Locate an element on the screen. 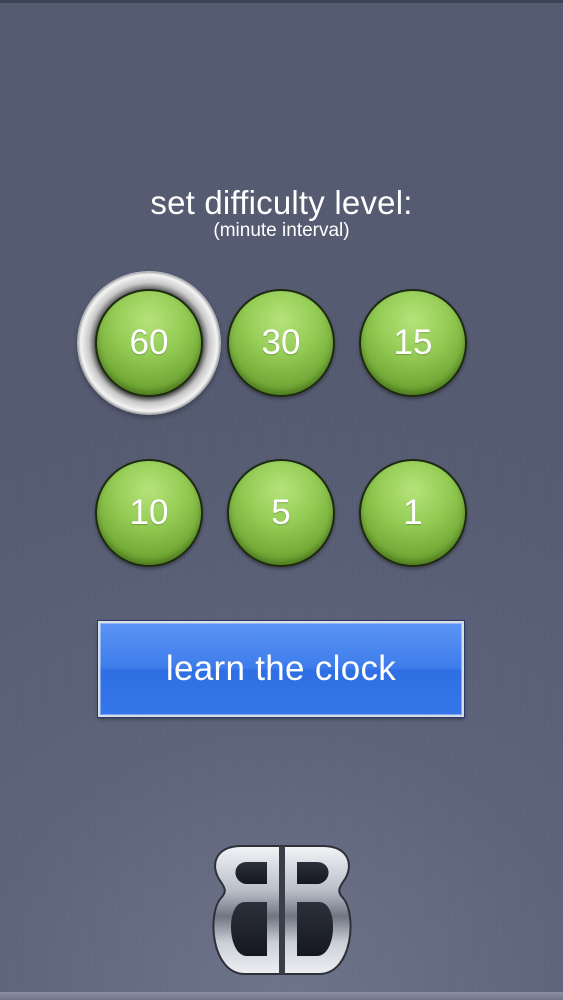  learn-the-clock-button: learn the clock is located at coordinates (281, 669).